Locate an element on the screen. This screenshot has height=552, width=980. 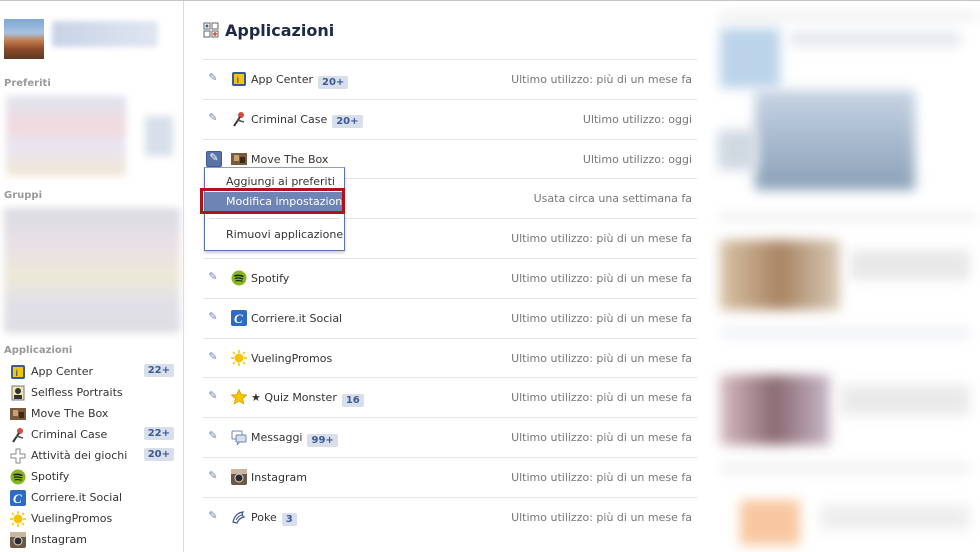
sidebar-item-games-activity: Attività dei giochi 20+ is located at coordinates (91, 455).